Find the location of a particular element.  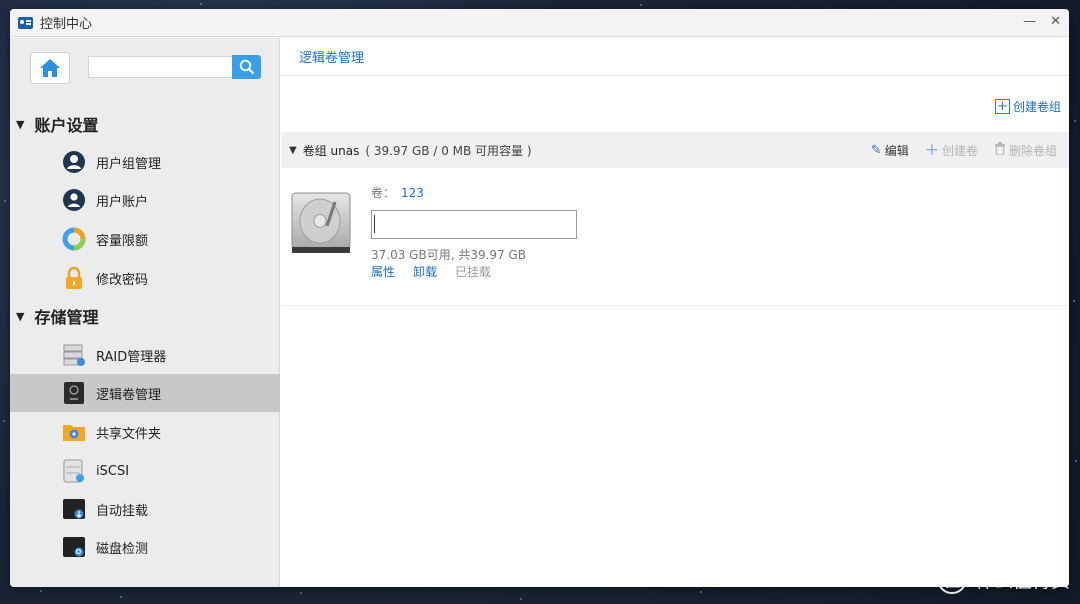

sidebar-item-user-accounts: 用户账户 is located at coordinates (145, 200).